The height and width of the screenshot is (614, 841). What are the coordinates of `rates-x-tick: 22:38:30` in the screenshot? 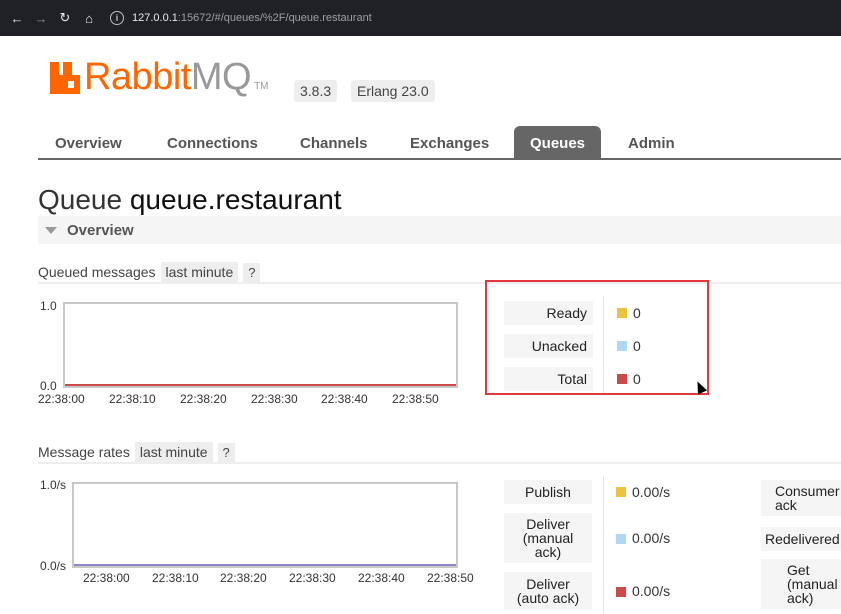 It's located at (312, 578).